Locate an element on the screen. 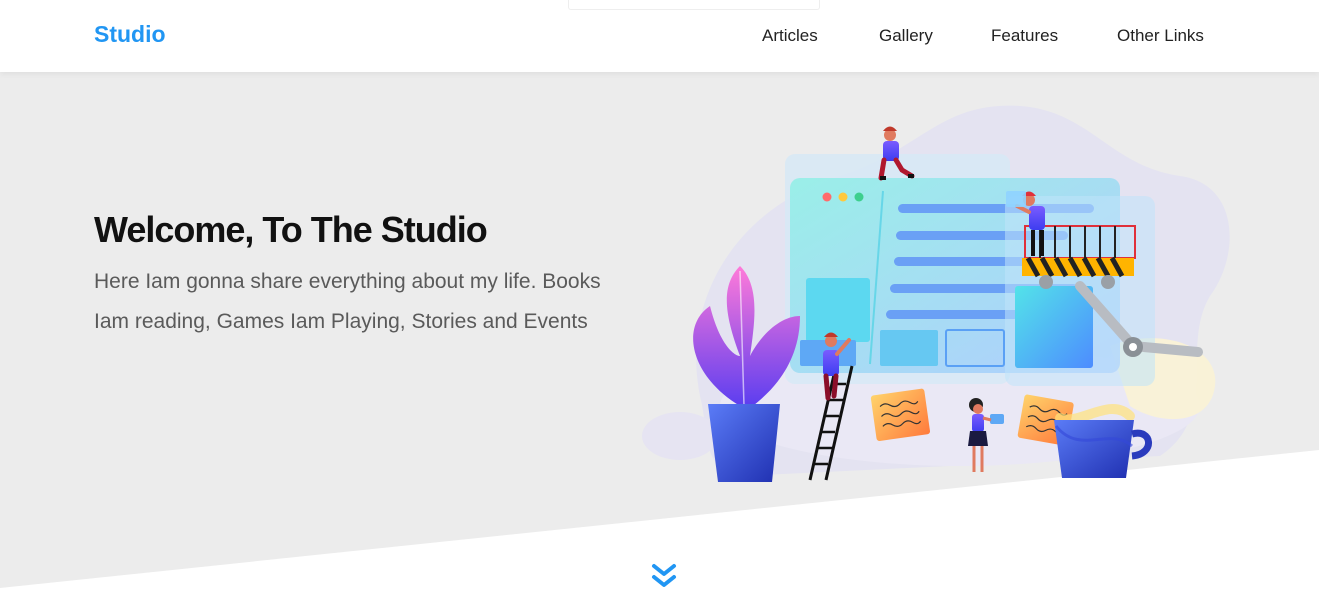  double-chevron-down-icon is located at coordinates (664, 577).